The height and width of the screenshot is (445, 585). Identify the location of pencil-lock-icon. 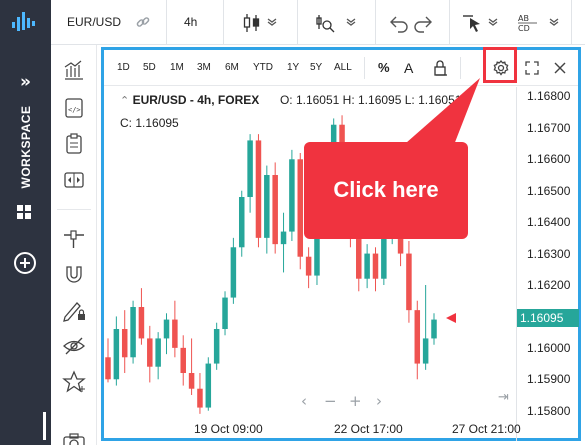
(74, 310).